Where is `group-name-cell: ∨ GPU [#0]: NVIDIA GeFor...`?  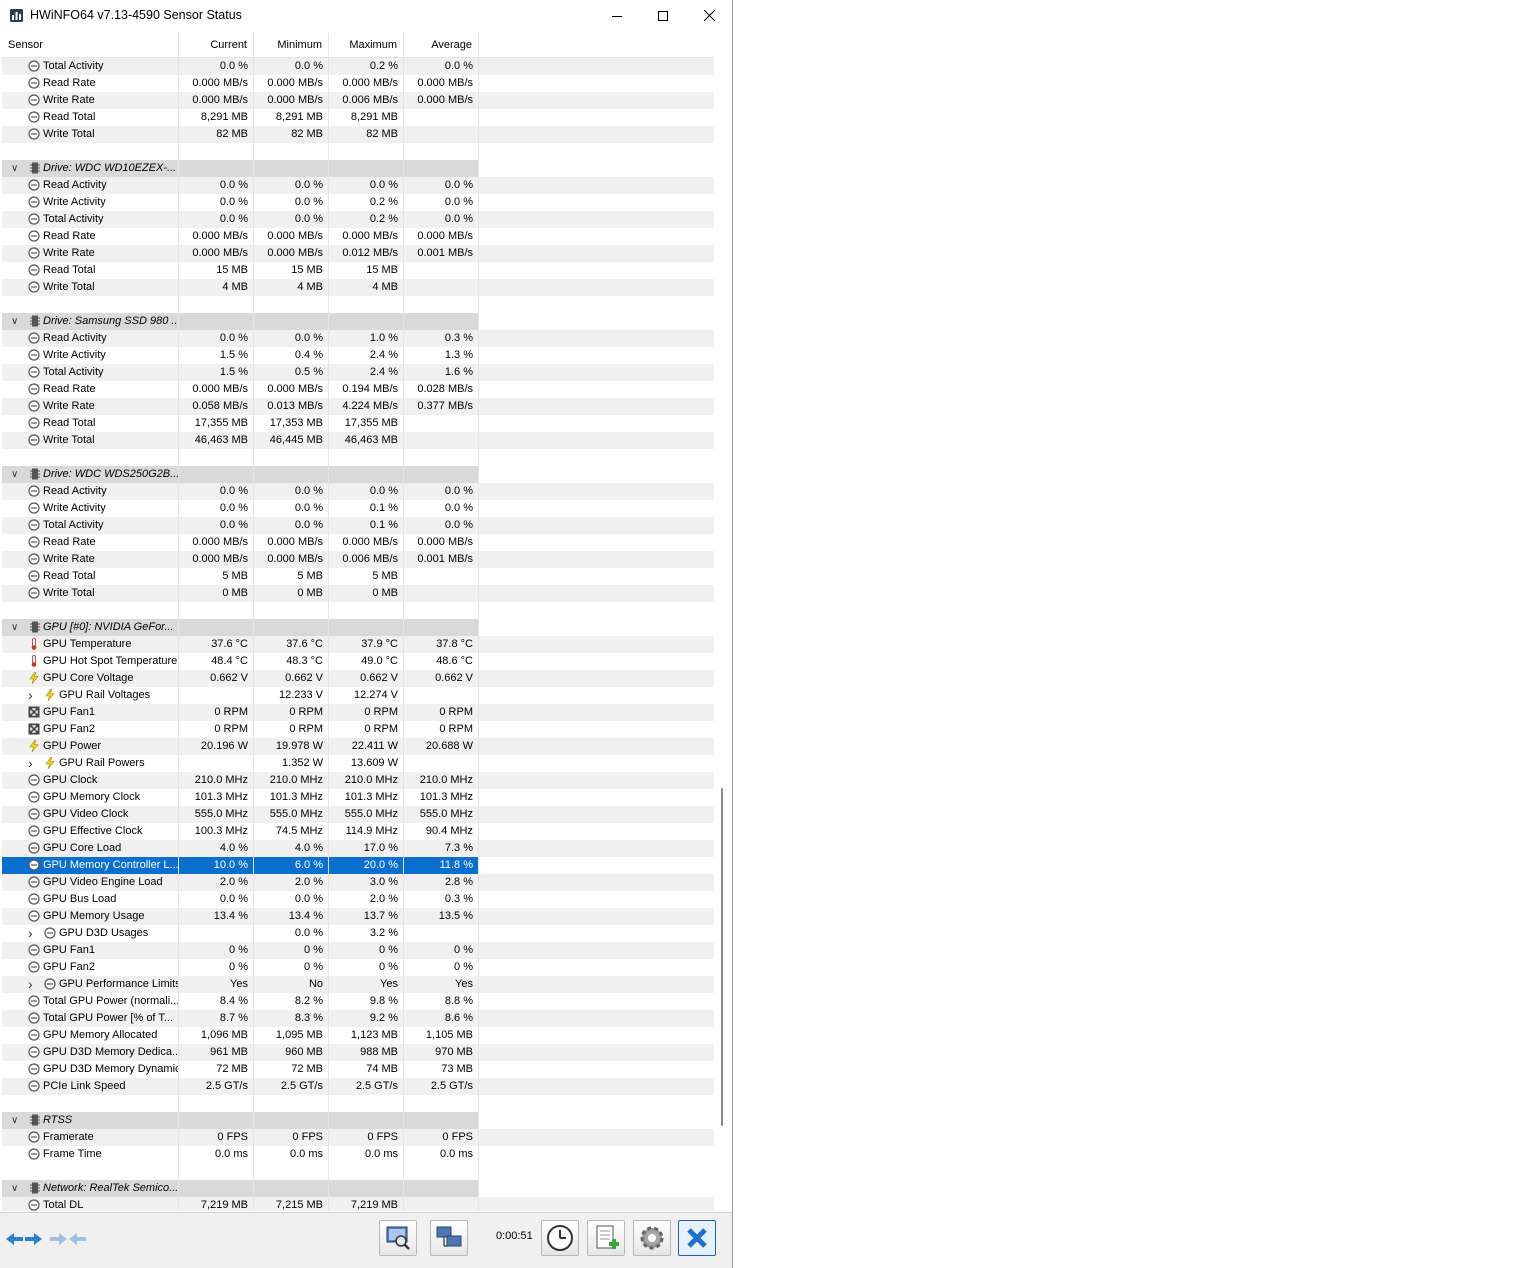 group-name-cell: ∨ GPU [#0]: NVIDIA GeFor... is located at coordinates (90, 627).